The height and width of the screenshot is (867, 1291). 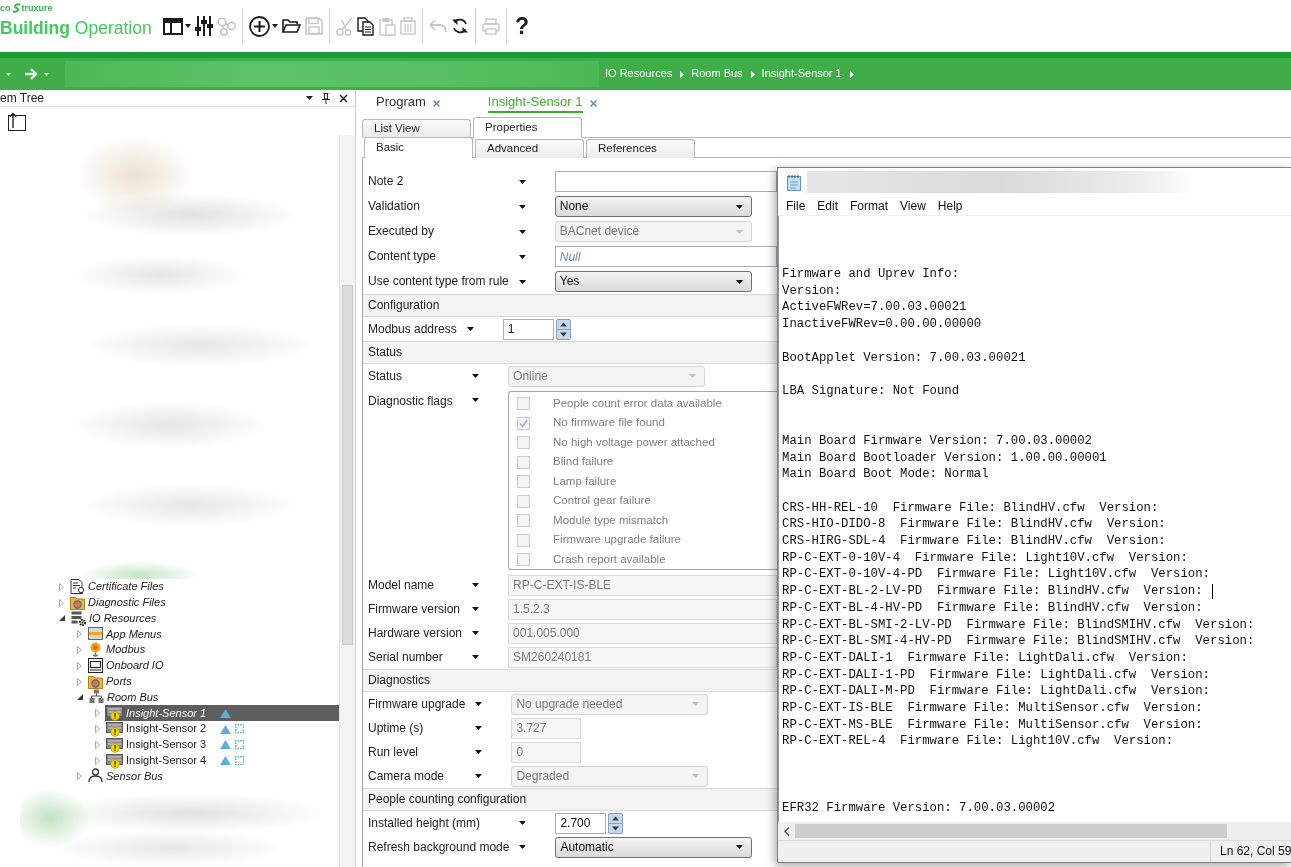 What do you see at coordinates (570, 680) in the screenshot?
I see `section-header: Diagnostics` at bounding box center [570, 680].